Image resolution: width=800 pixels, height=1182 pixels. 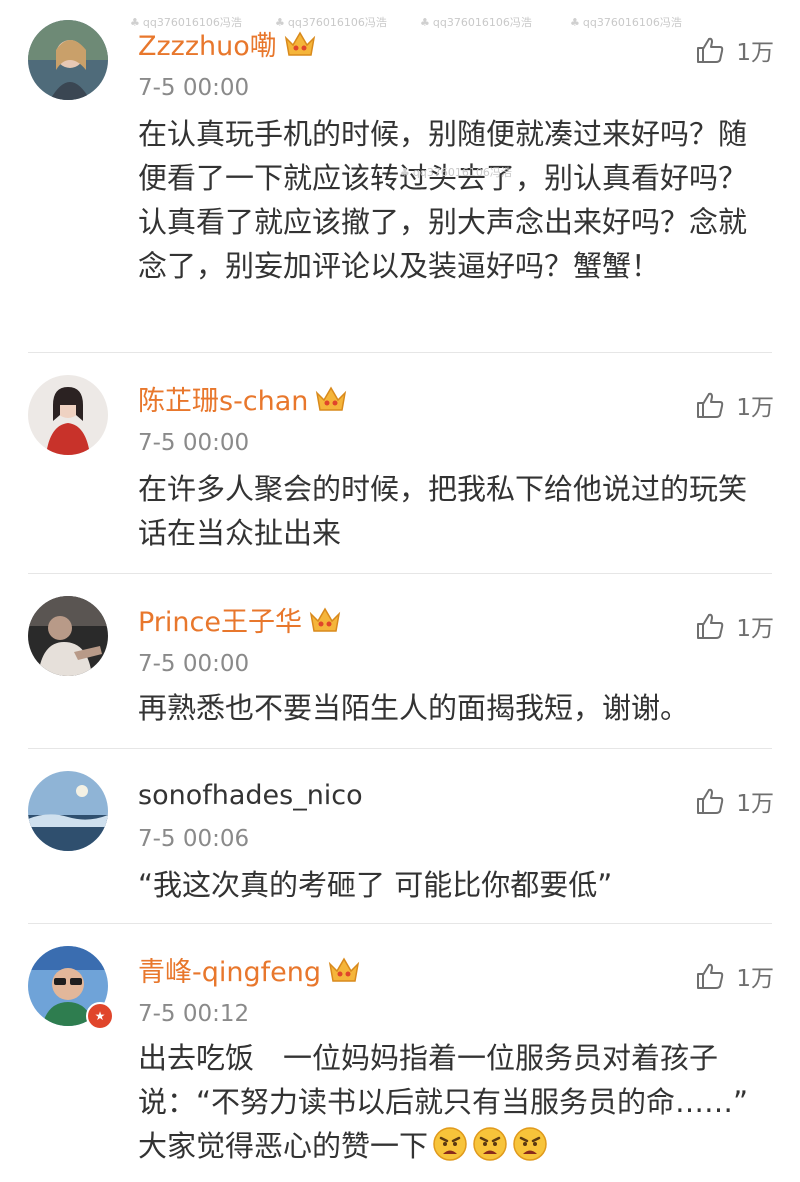 What do you see at coordinates (227, 46) in the screenshot?
I see `username: Zzzzhuo嘞` at bounding box center [227, 46].